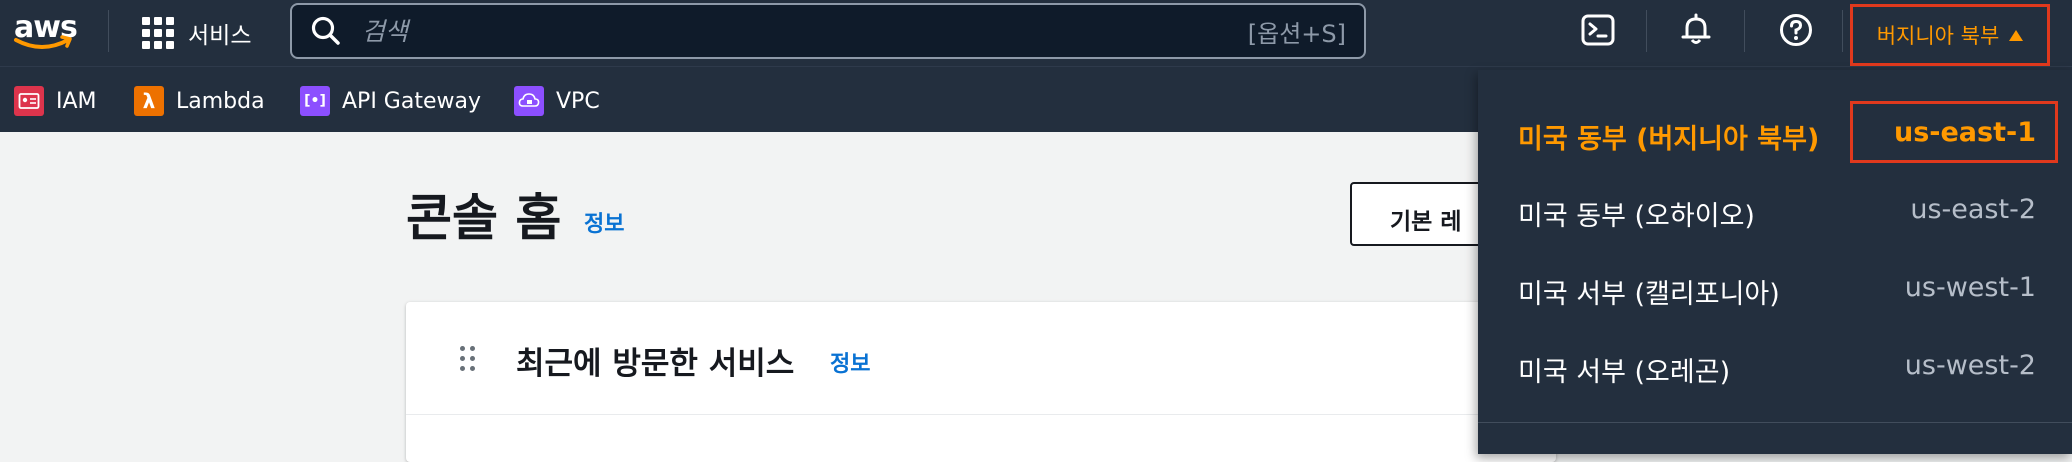 The image size is (2072, 462). What do you see at coordinates (2016, 35) in the screenshot?
I see `caret-up-icon` at bounding box center [2016, 35].